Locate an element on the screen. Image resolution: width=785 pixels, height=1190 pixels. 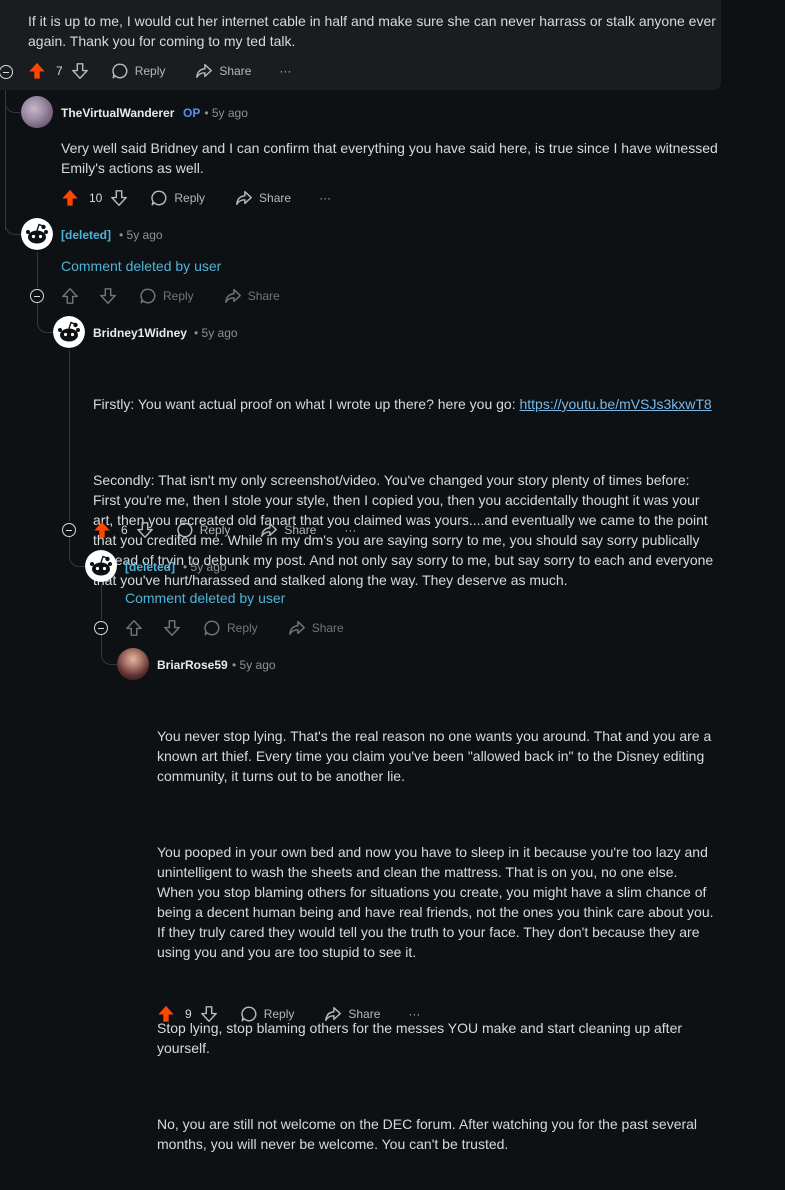
thread-line-deleted1 is located at coordinates (37, 270).